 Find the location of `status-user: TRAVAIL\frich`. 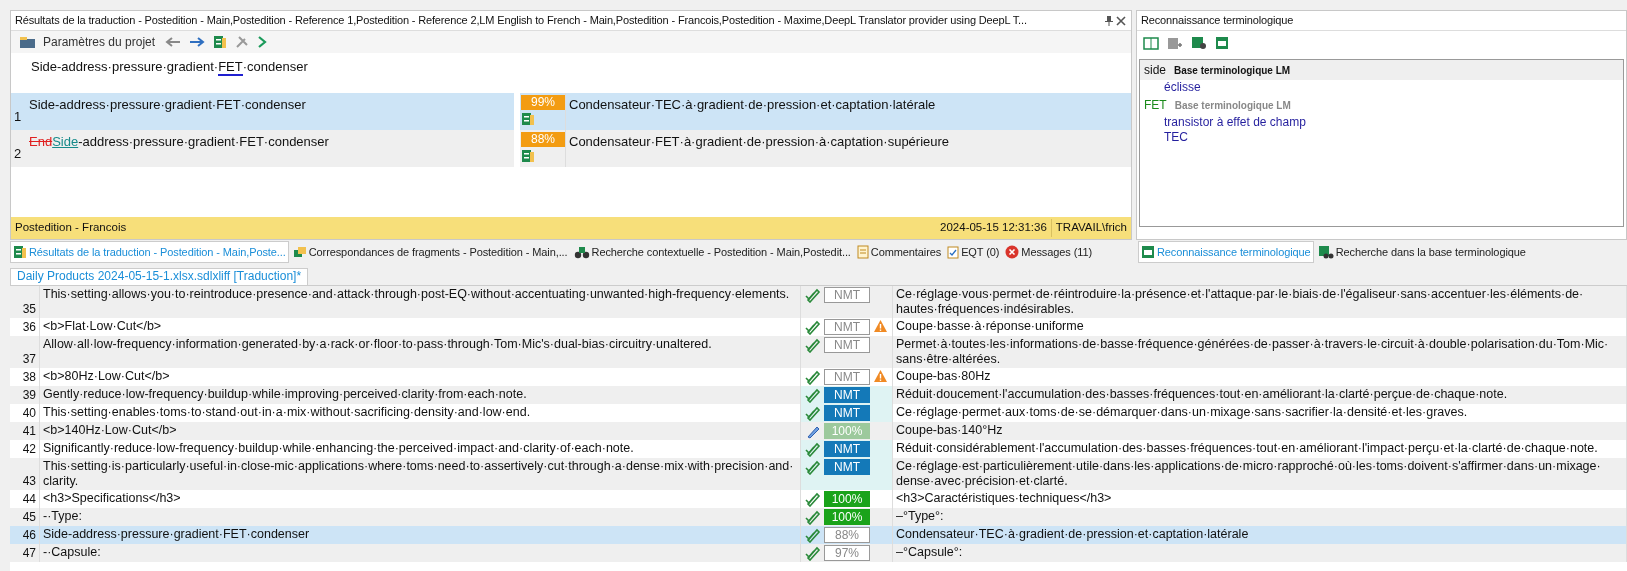

status-user: TRAVAIL\frich is located at coordinates (1090, 228).